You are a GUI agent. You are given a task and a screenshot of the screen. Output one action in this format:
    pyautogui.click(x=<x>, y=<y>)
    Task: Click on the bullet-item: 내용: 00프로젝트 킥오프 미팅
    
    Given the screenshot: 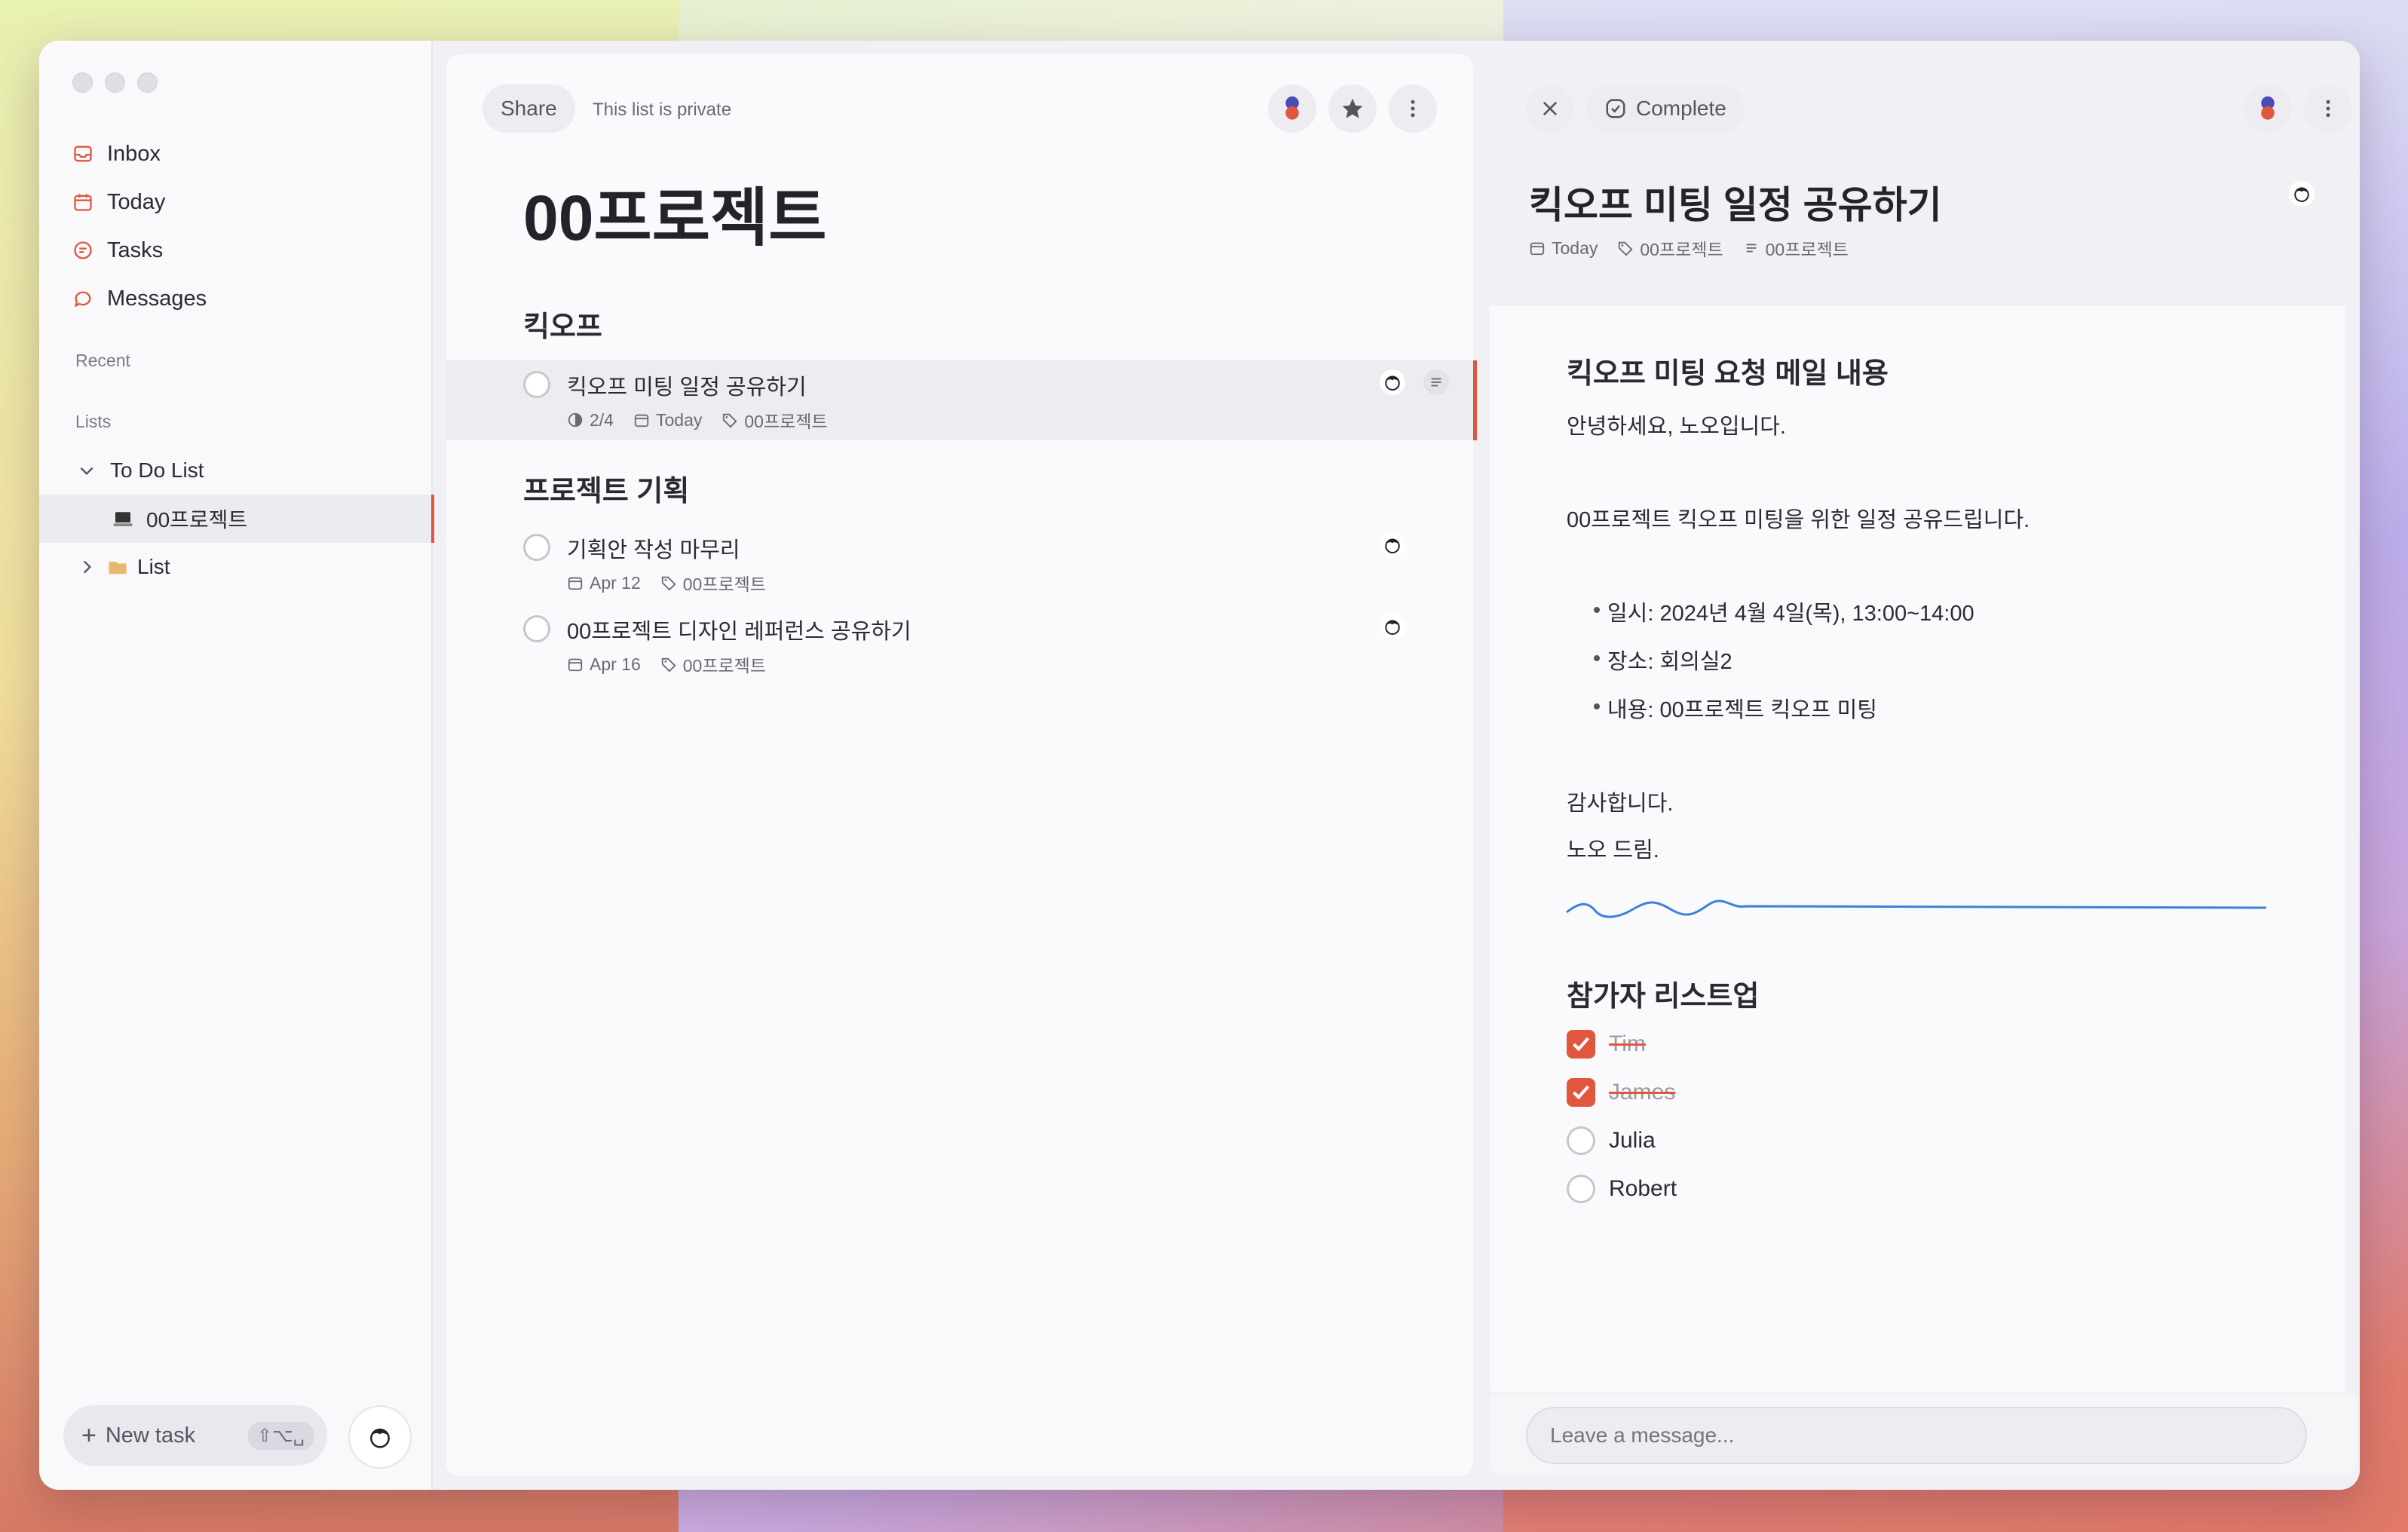 What is the action you would take?
    pyautogui.click(x=1735, y=708)
    